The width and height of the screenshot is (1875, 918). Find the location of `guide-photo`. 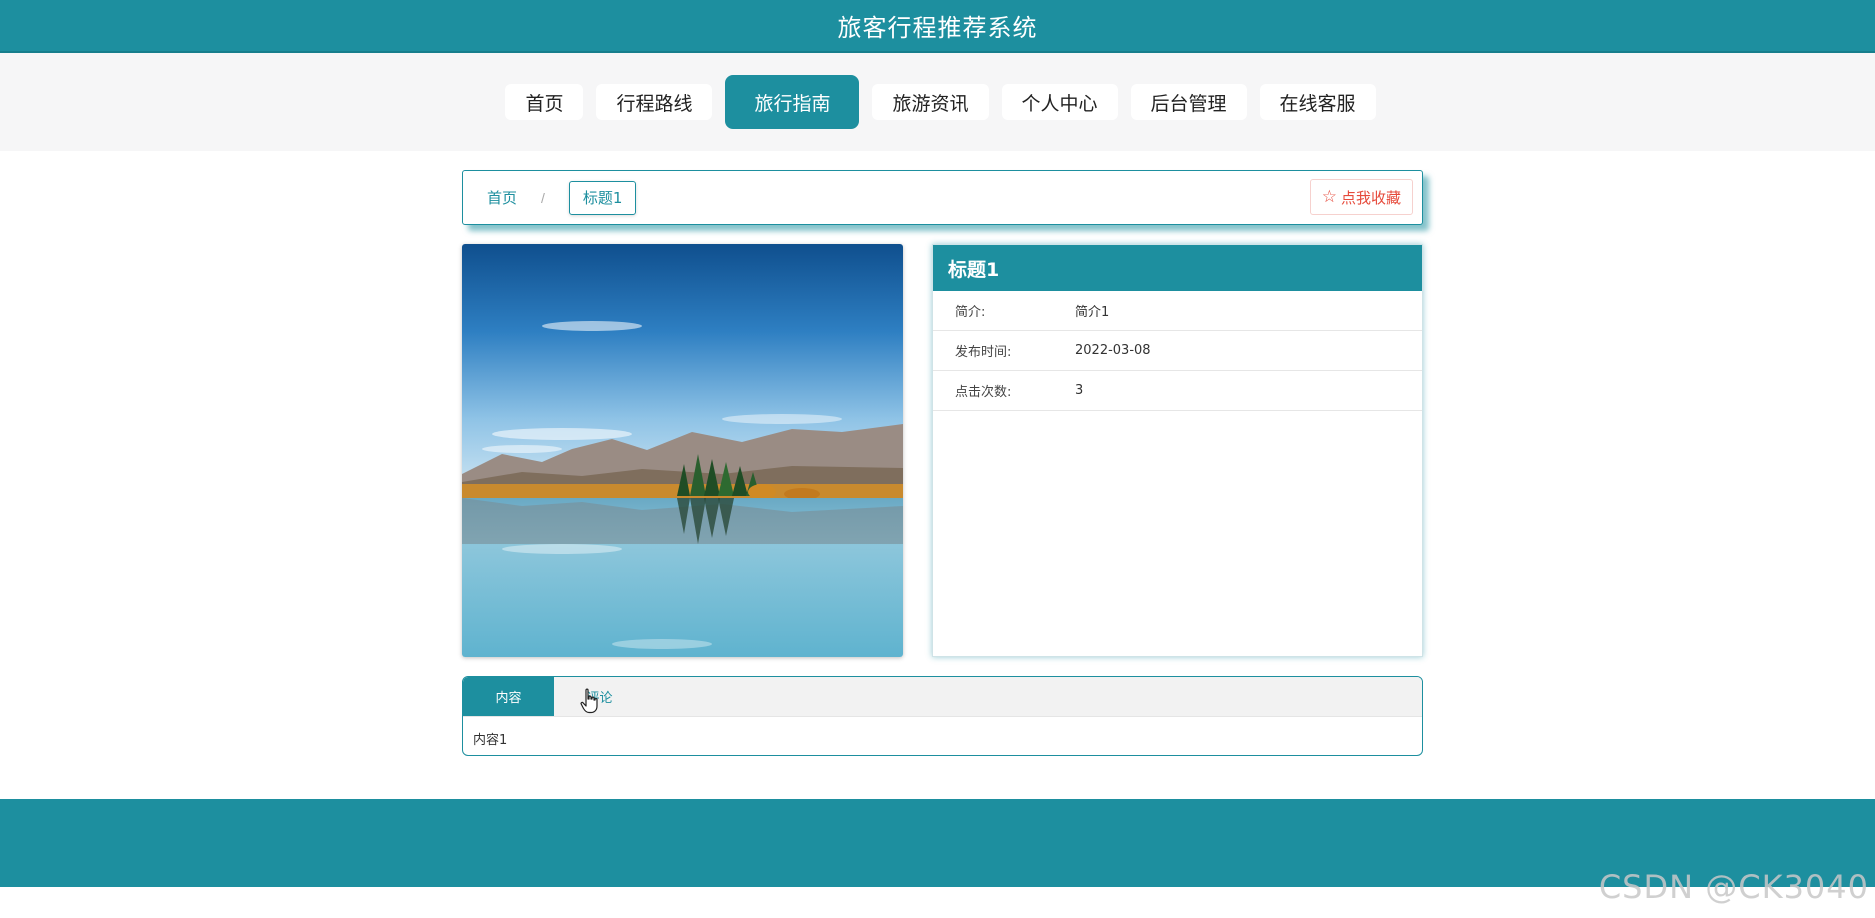

guide-photo is located at coordinates (682, 450).